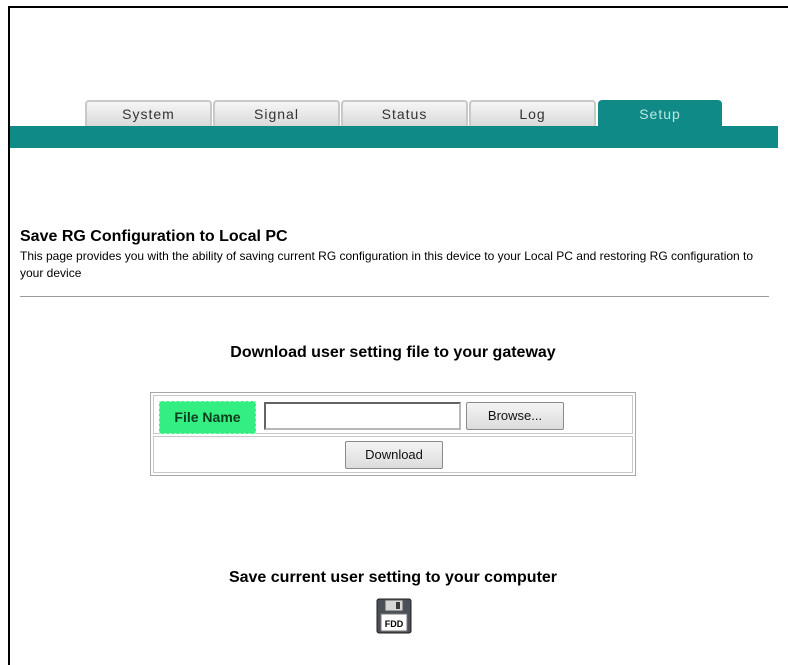 Image resolution: width=788 pixels, height=665 pixels. I want to click on tab-log: Log, so click(532, 113).